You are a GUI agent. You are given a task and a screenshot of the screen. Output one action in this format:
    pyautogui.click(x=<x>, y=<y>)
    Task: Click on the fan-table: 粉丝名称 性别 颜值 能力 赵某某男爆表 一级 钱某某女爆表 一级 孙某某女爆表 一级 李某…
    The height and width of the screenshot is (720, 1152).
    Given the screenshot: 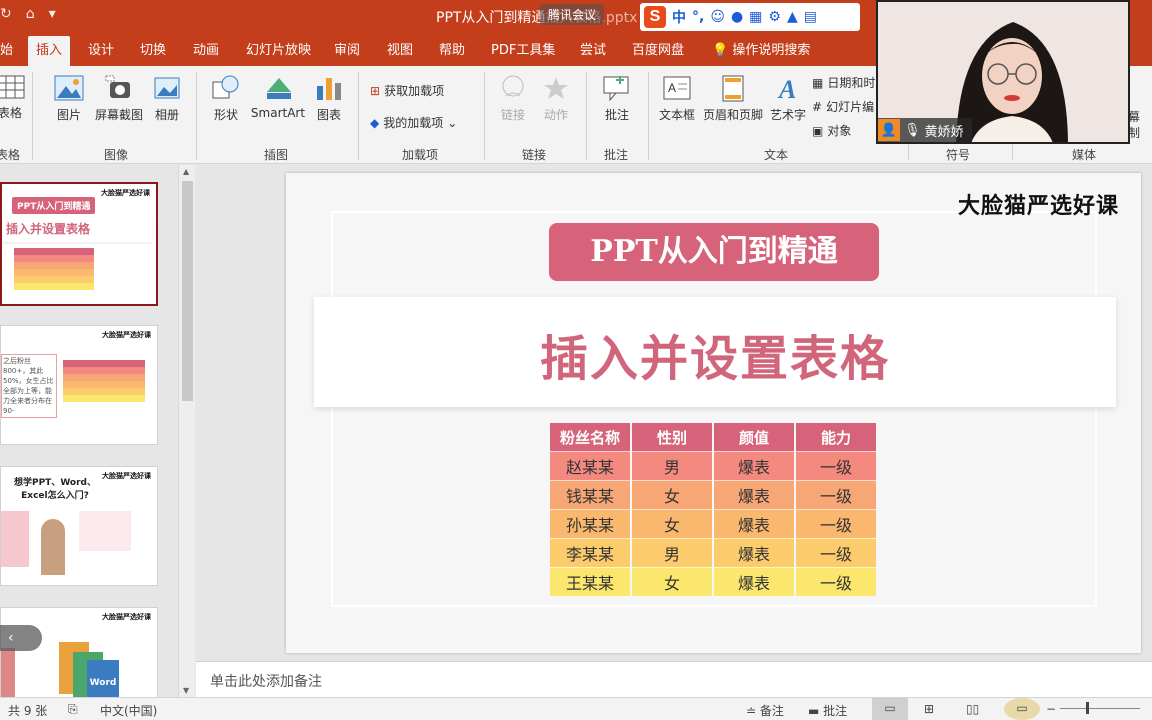 What is the action you would take?
    pyautogui.click(x=713, y=509)
    